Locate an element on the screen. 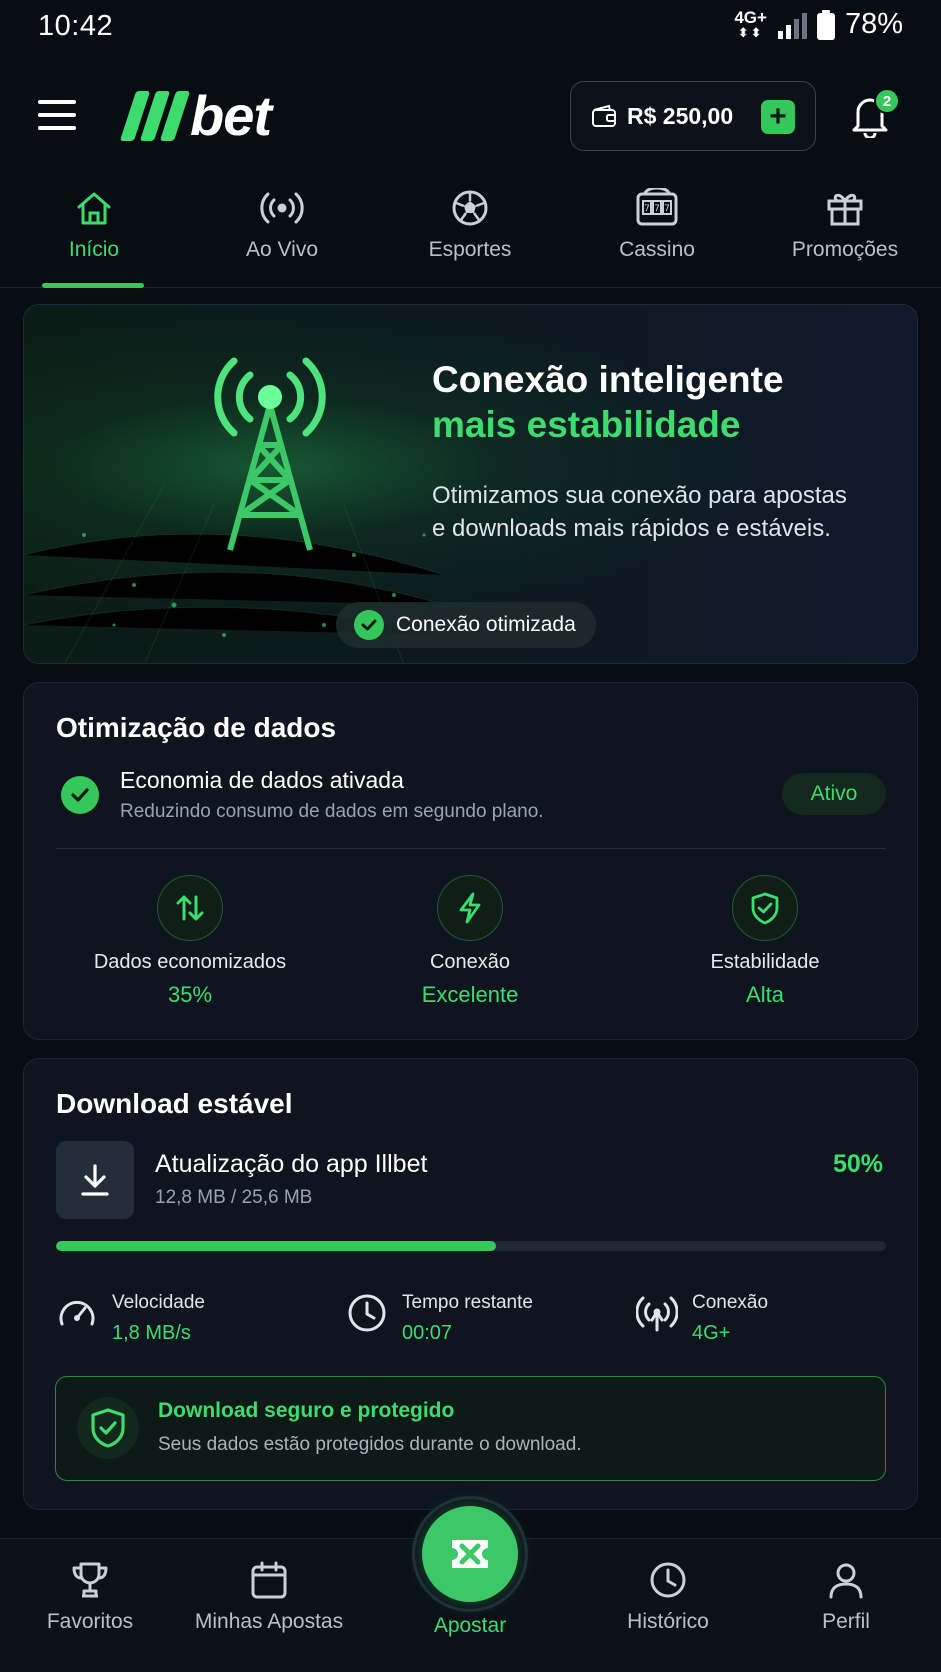 The height and width of the screenshot is (1672, 941). metric-time-remaining: Tempo restante 00:07 is located at coordinates (439, 1318).